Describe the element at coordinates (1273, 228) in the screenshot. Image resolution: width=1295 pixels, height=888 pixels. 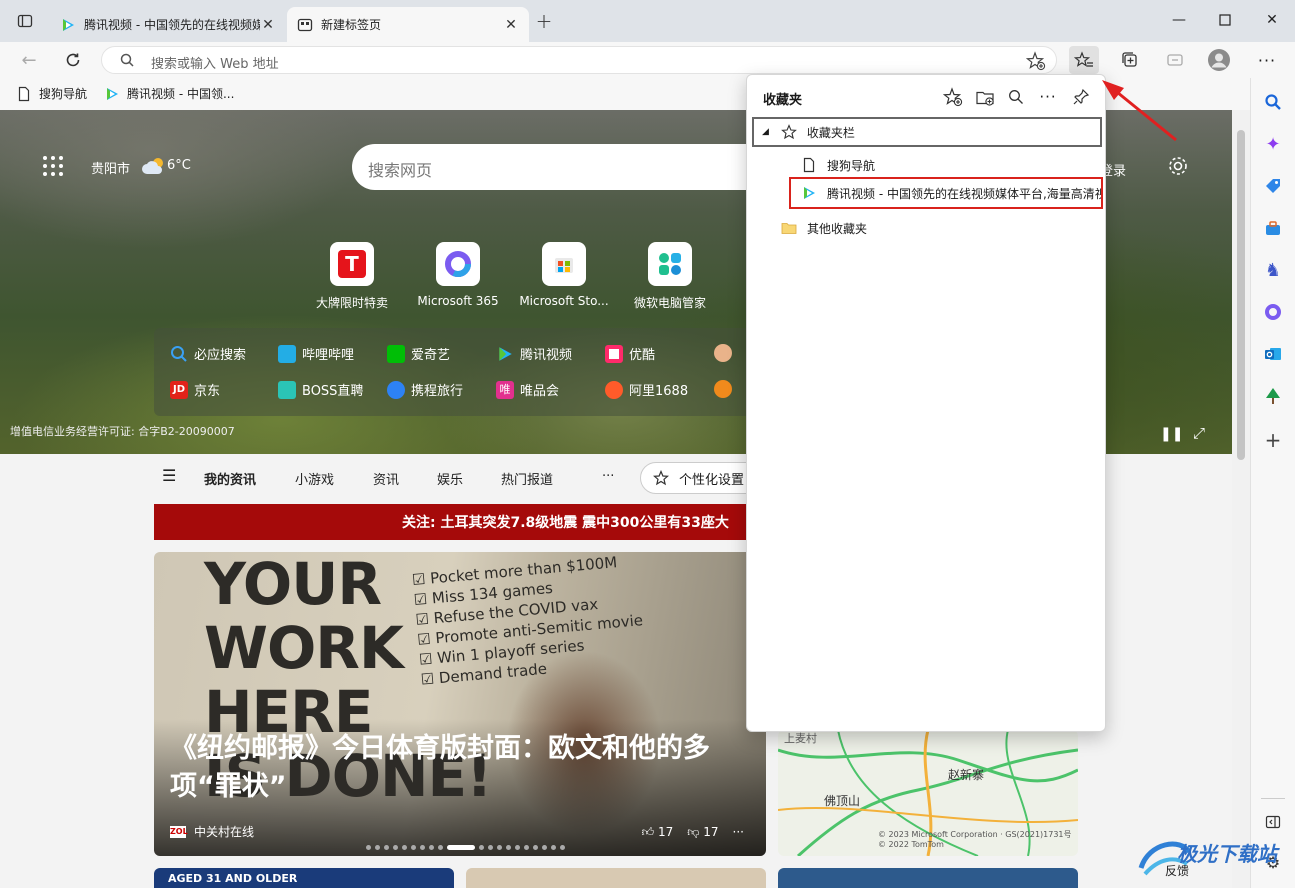
I see `sidebar-tools-icon` at that location.